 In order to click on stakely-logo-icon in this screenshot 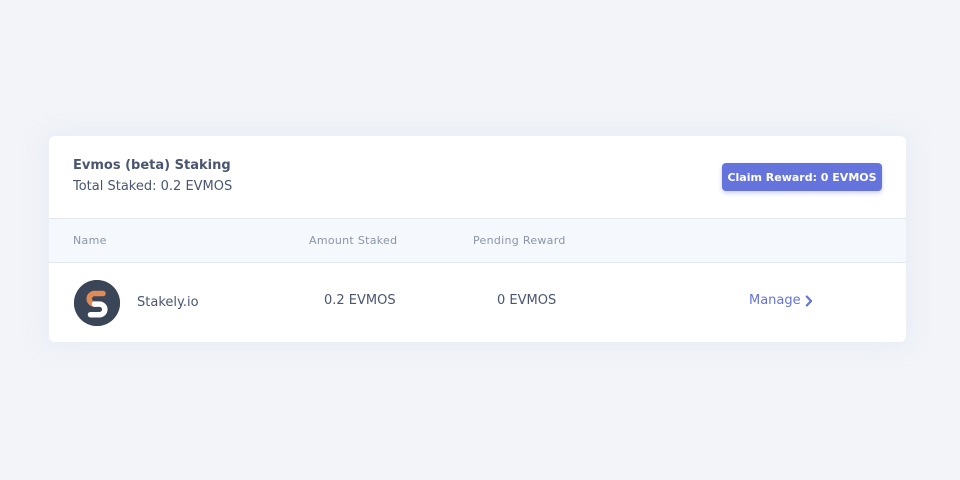, I will do `click(97, 303)`.